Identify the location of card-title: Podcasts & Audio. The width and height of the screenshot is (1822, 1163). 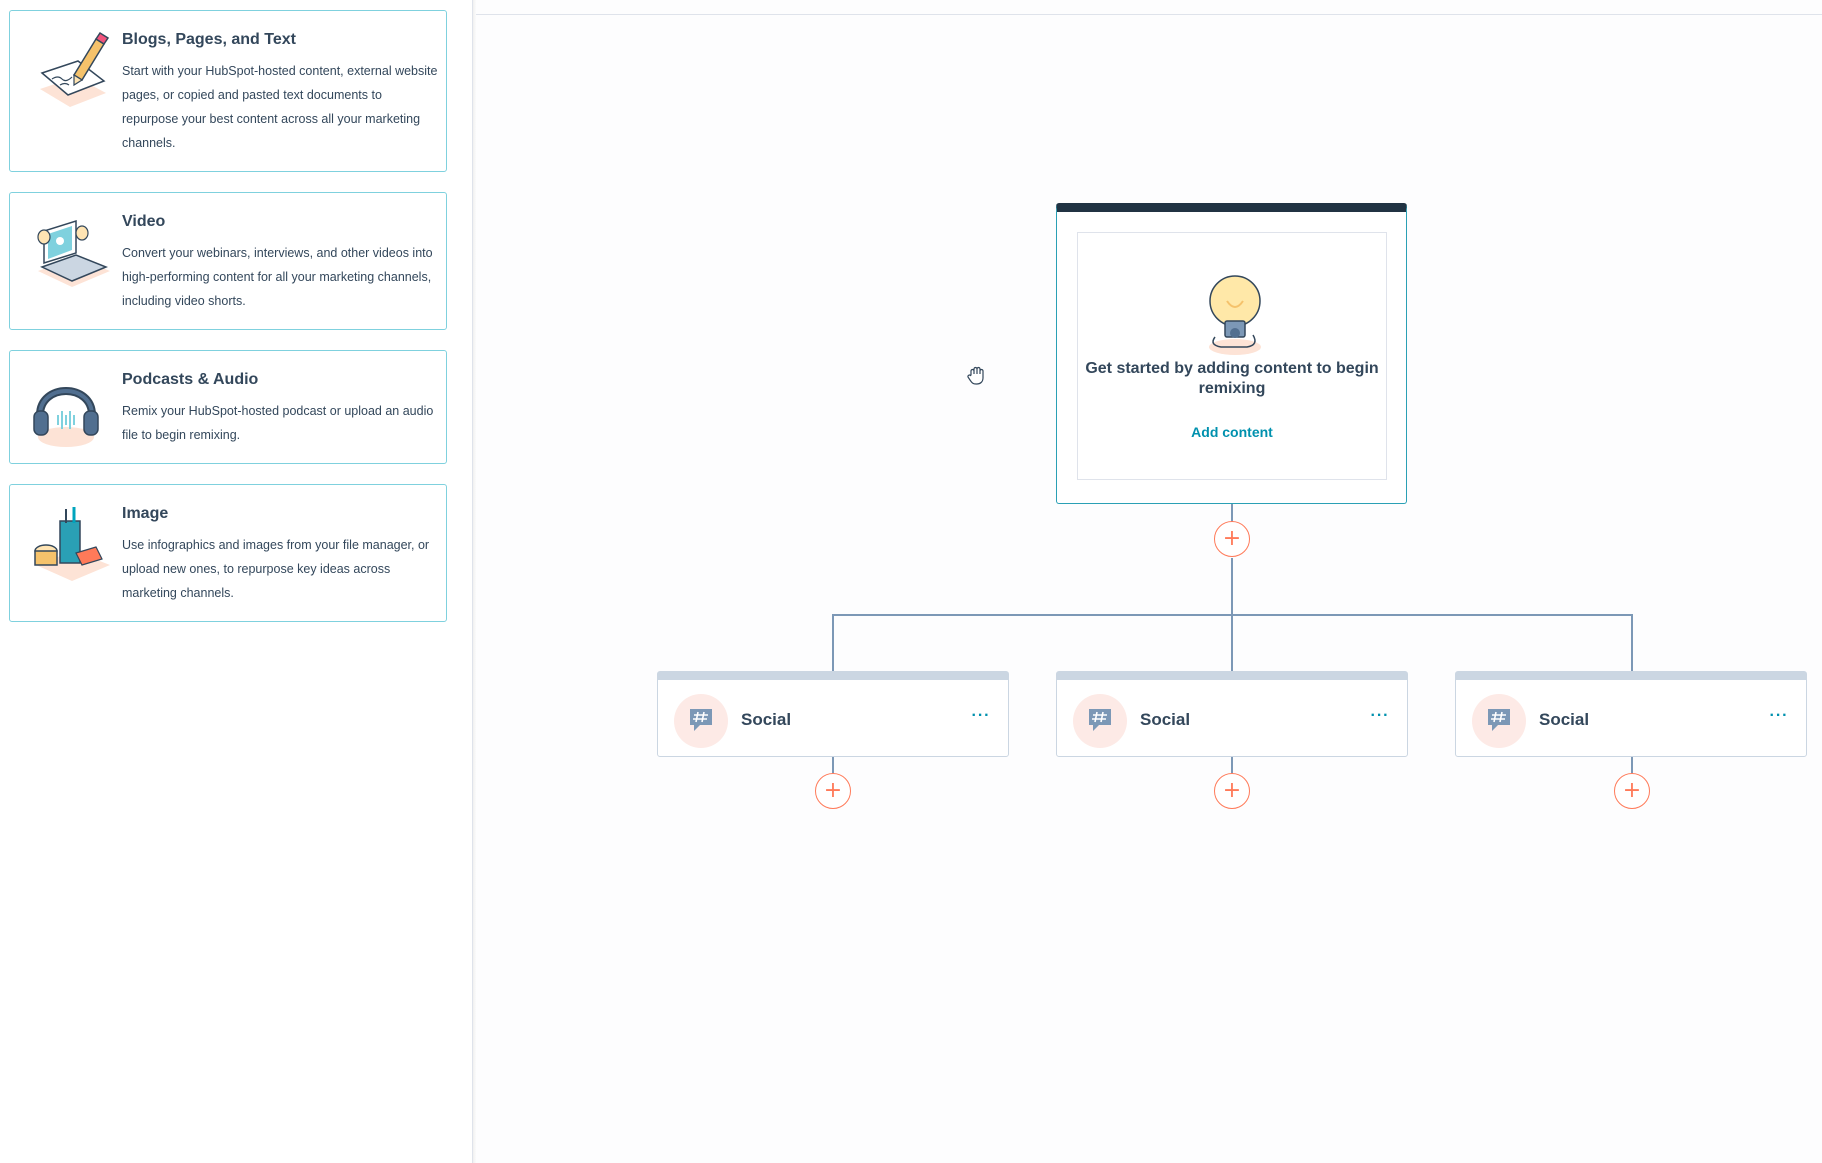
(190, 379).